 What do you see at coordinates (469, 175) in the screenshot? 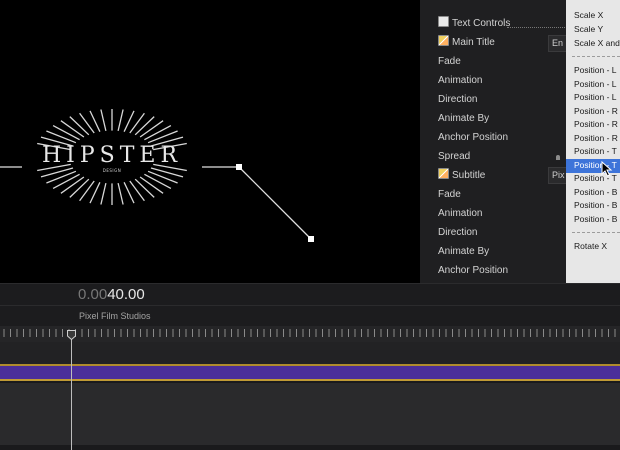
I see `inspector-row-label: Subtitle` at bounding box center [469, 175].